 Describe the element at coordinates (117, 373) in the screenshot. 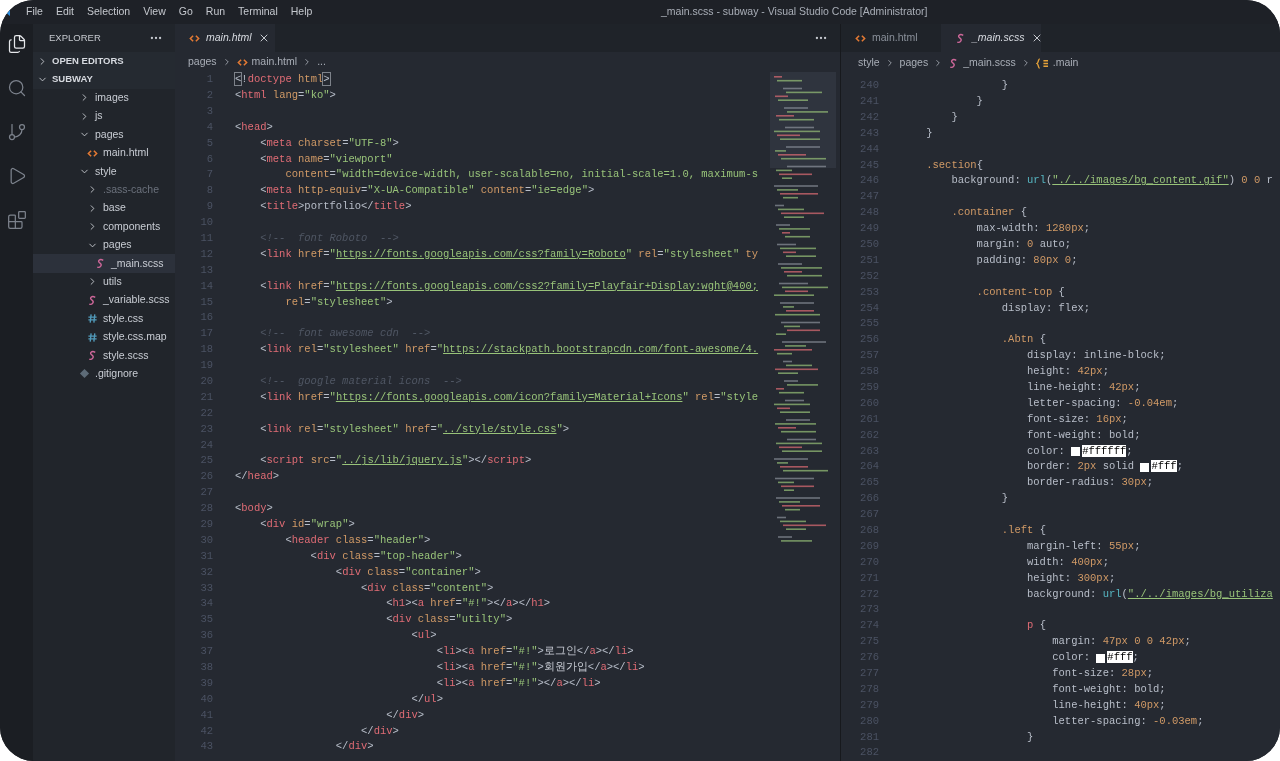

I see `file-name: .gitignore` at that location.